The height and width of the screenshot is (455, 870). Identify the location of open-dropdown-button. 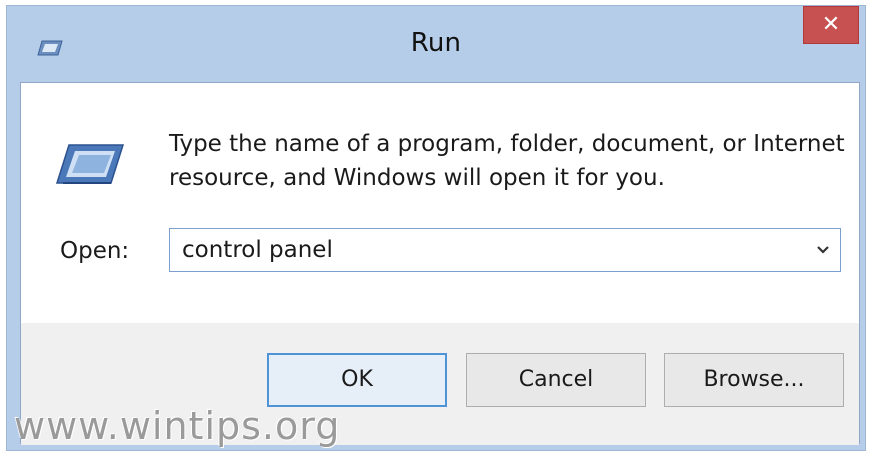
(823, 250).